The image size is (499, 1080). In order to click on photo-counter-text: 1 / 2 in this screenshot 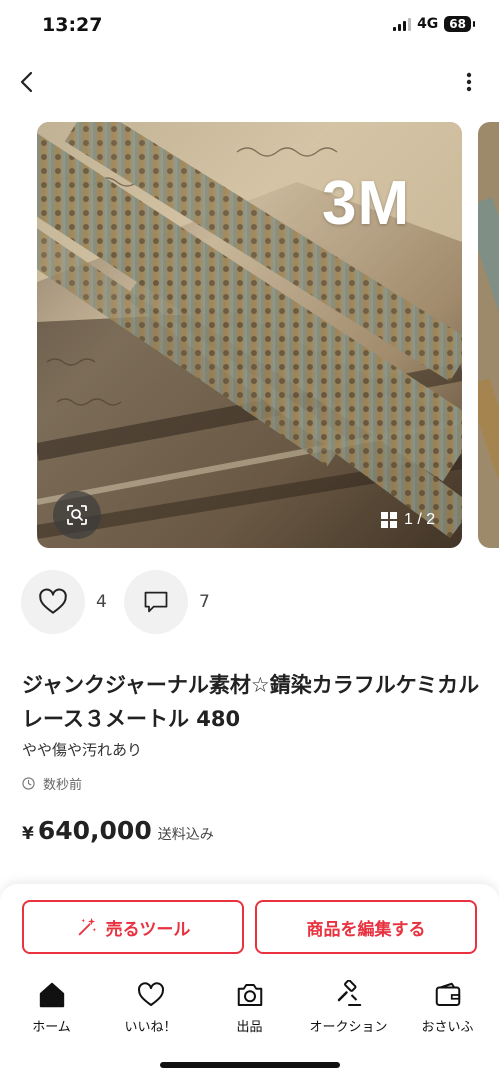, I will do `click(420, 519)`.